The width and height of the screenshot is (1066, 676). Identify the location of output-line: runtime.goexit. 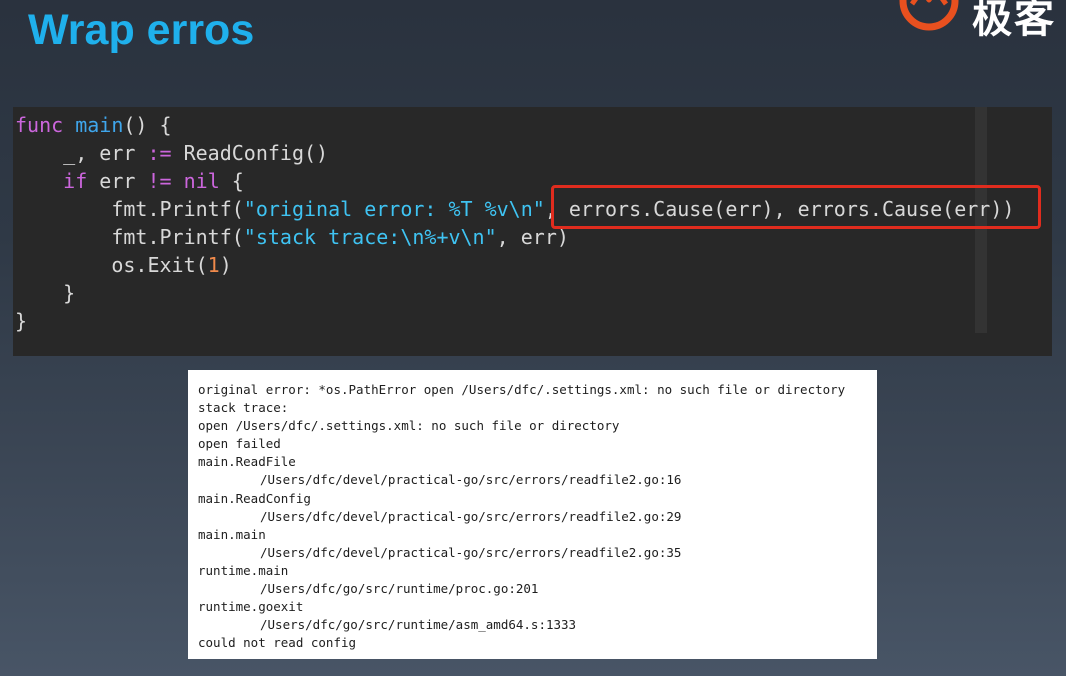
(251, 607).